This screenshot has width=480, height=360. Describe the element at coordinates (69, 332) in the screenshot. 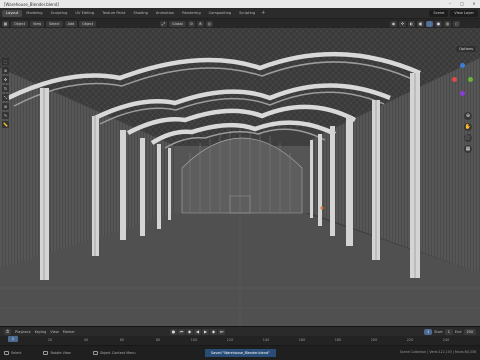

I see `marker-menu: Marker` at that location.